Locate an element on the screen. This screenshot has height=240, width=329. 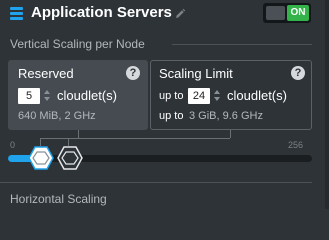
limit-connector-h is located at coordinates (149, 138).